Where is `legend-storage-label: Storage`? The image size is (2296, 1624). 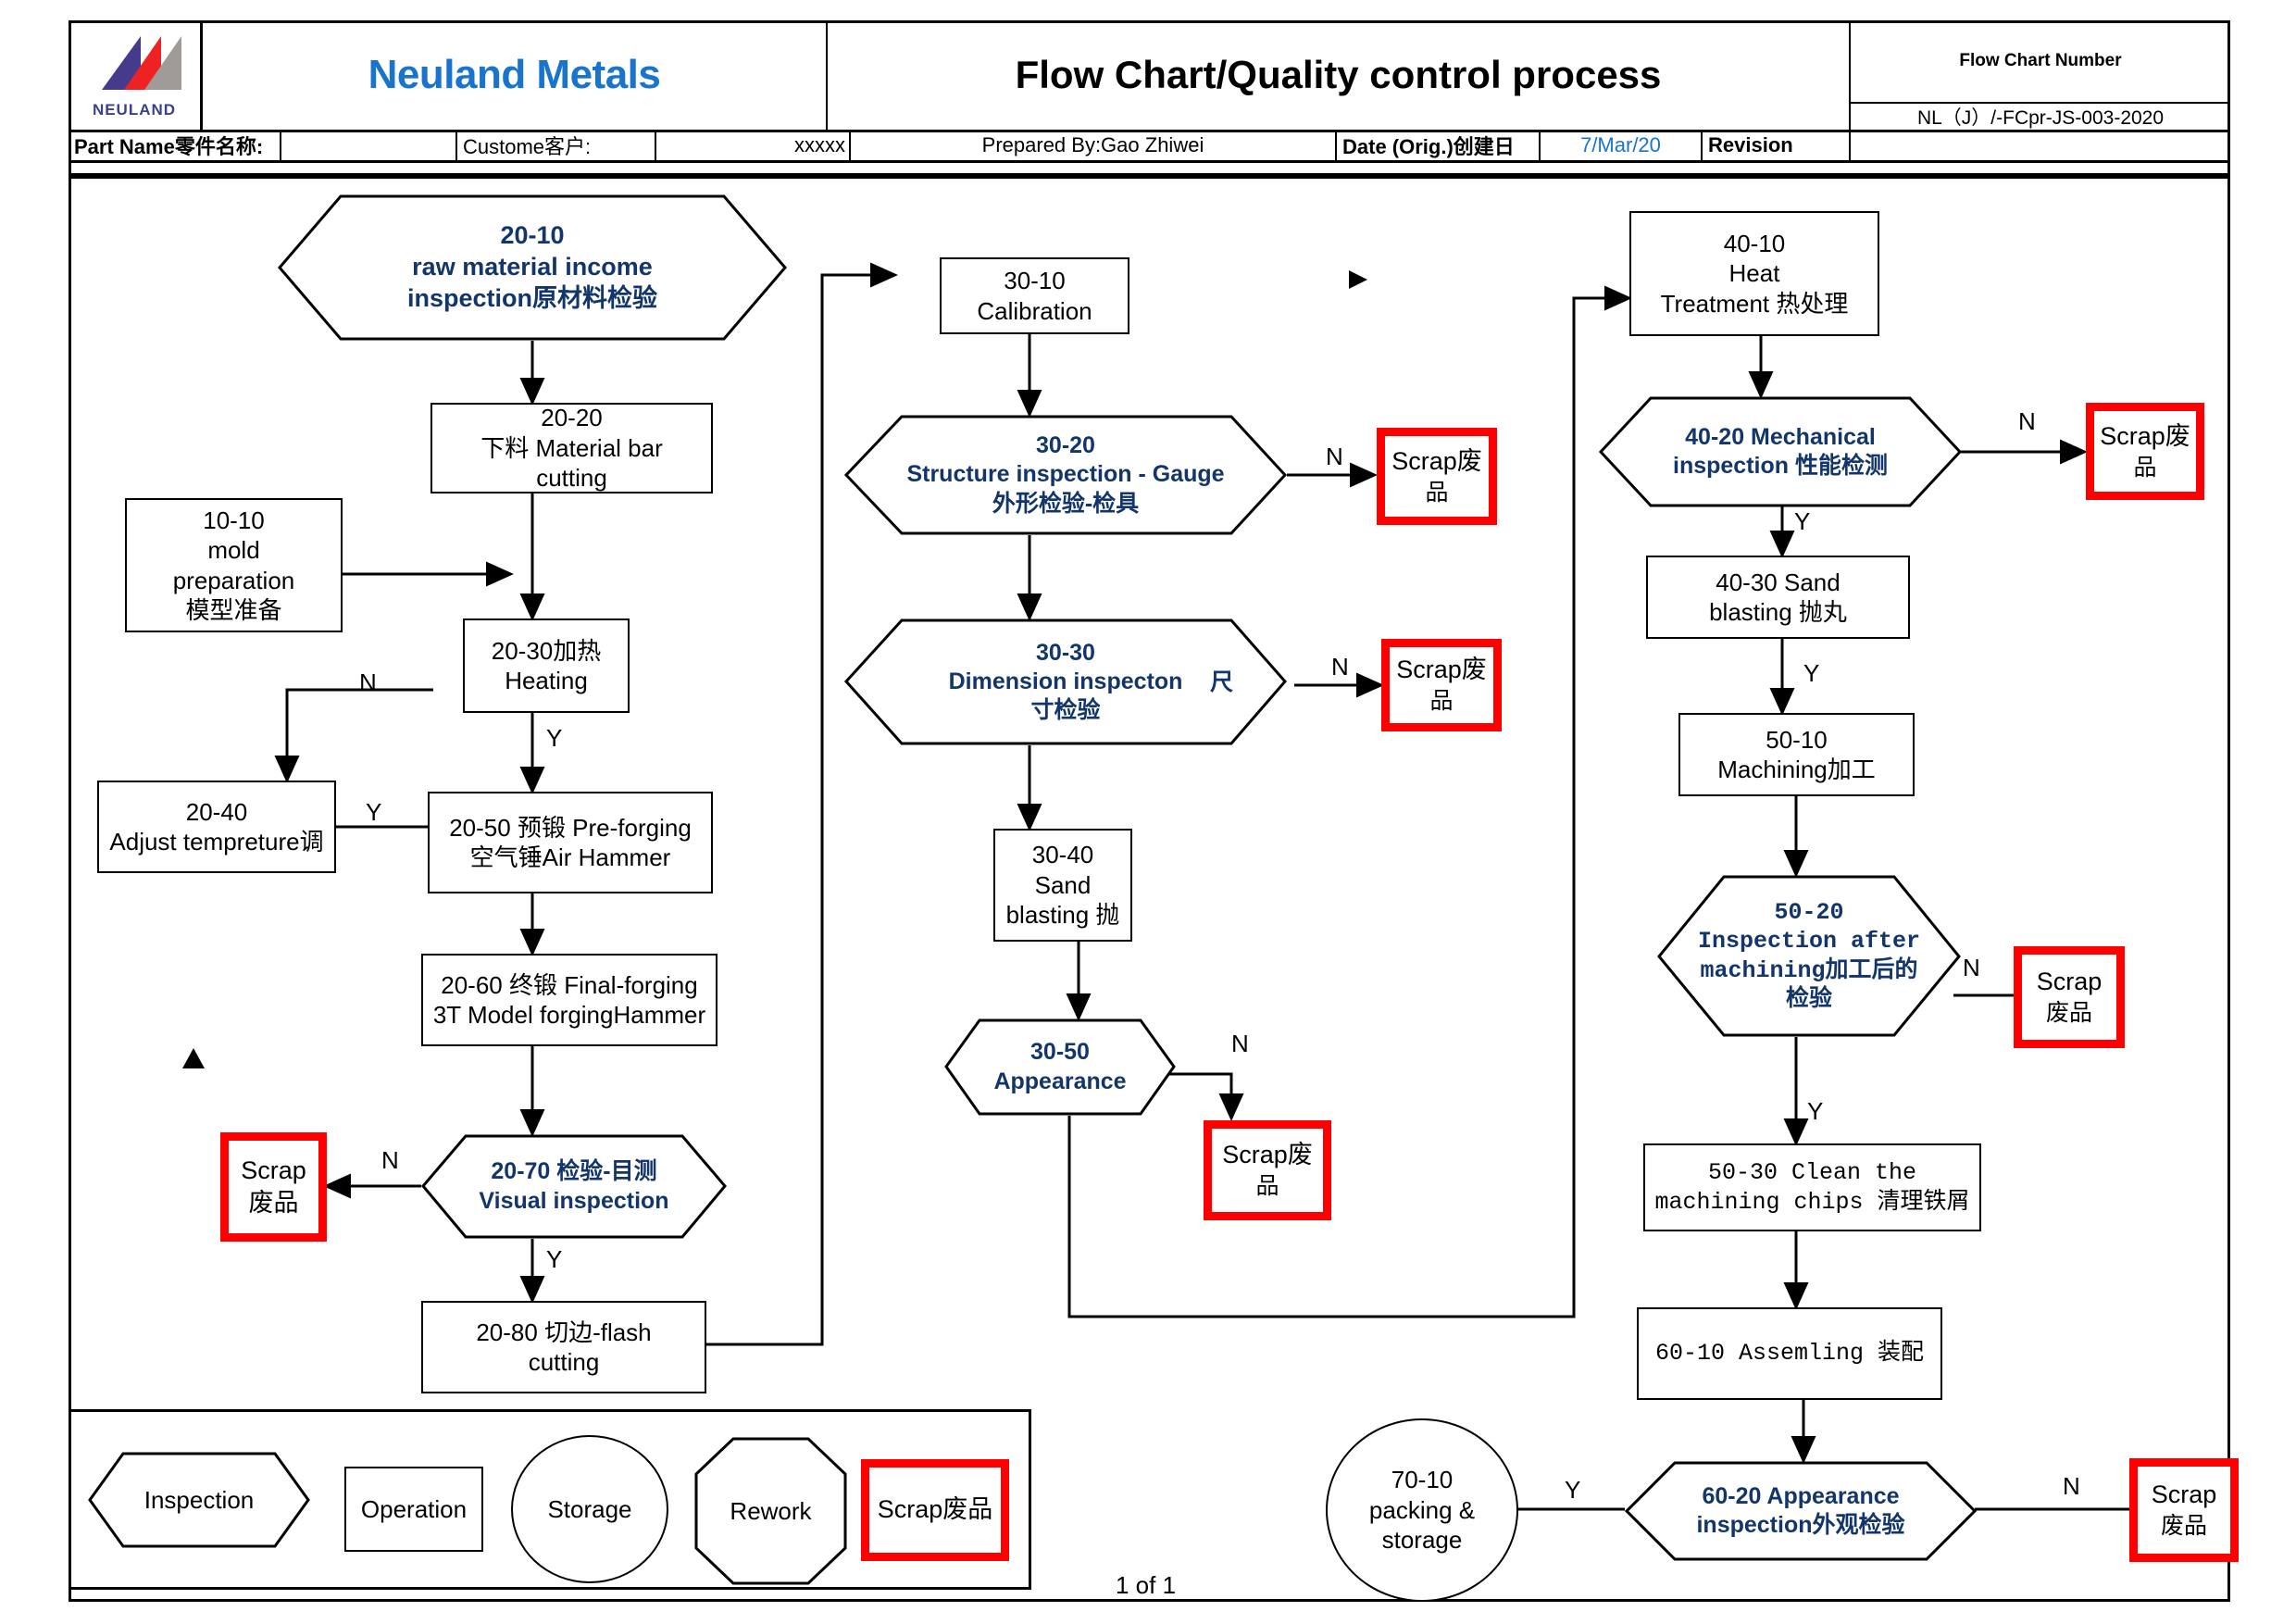
legend-storage-label: Storage is located at coordinates (589, 1508).